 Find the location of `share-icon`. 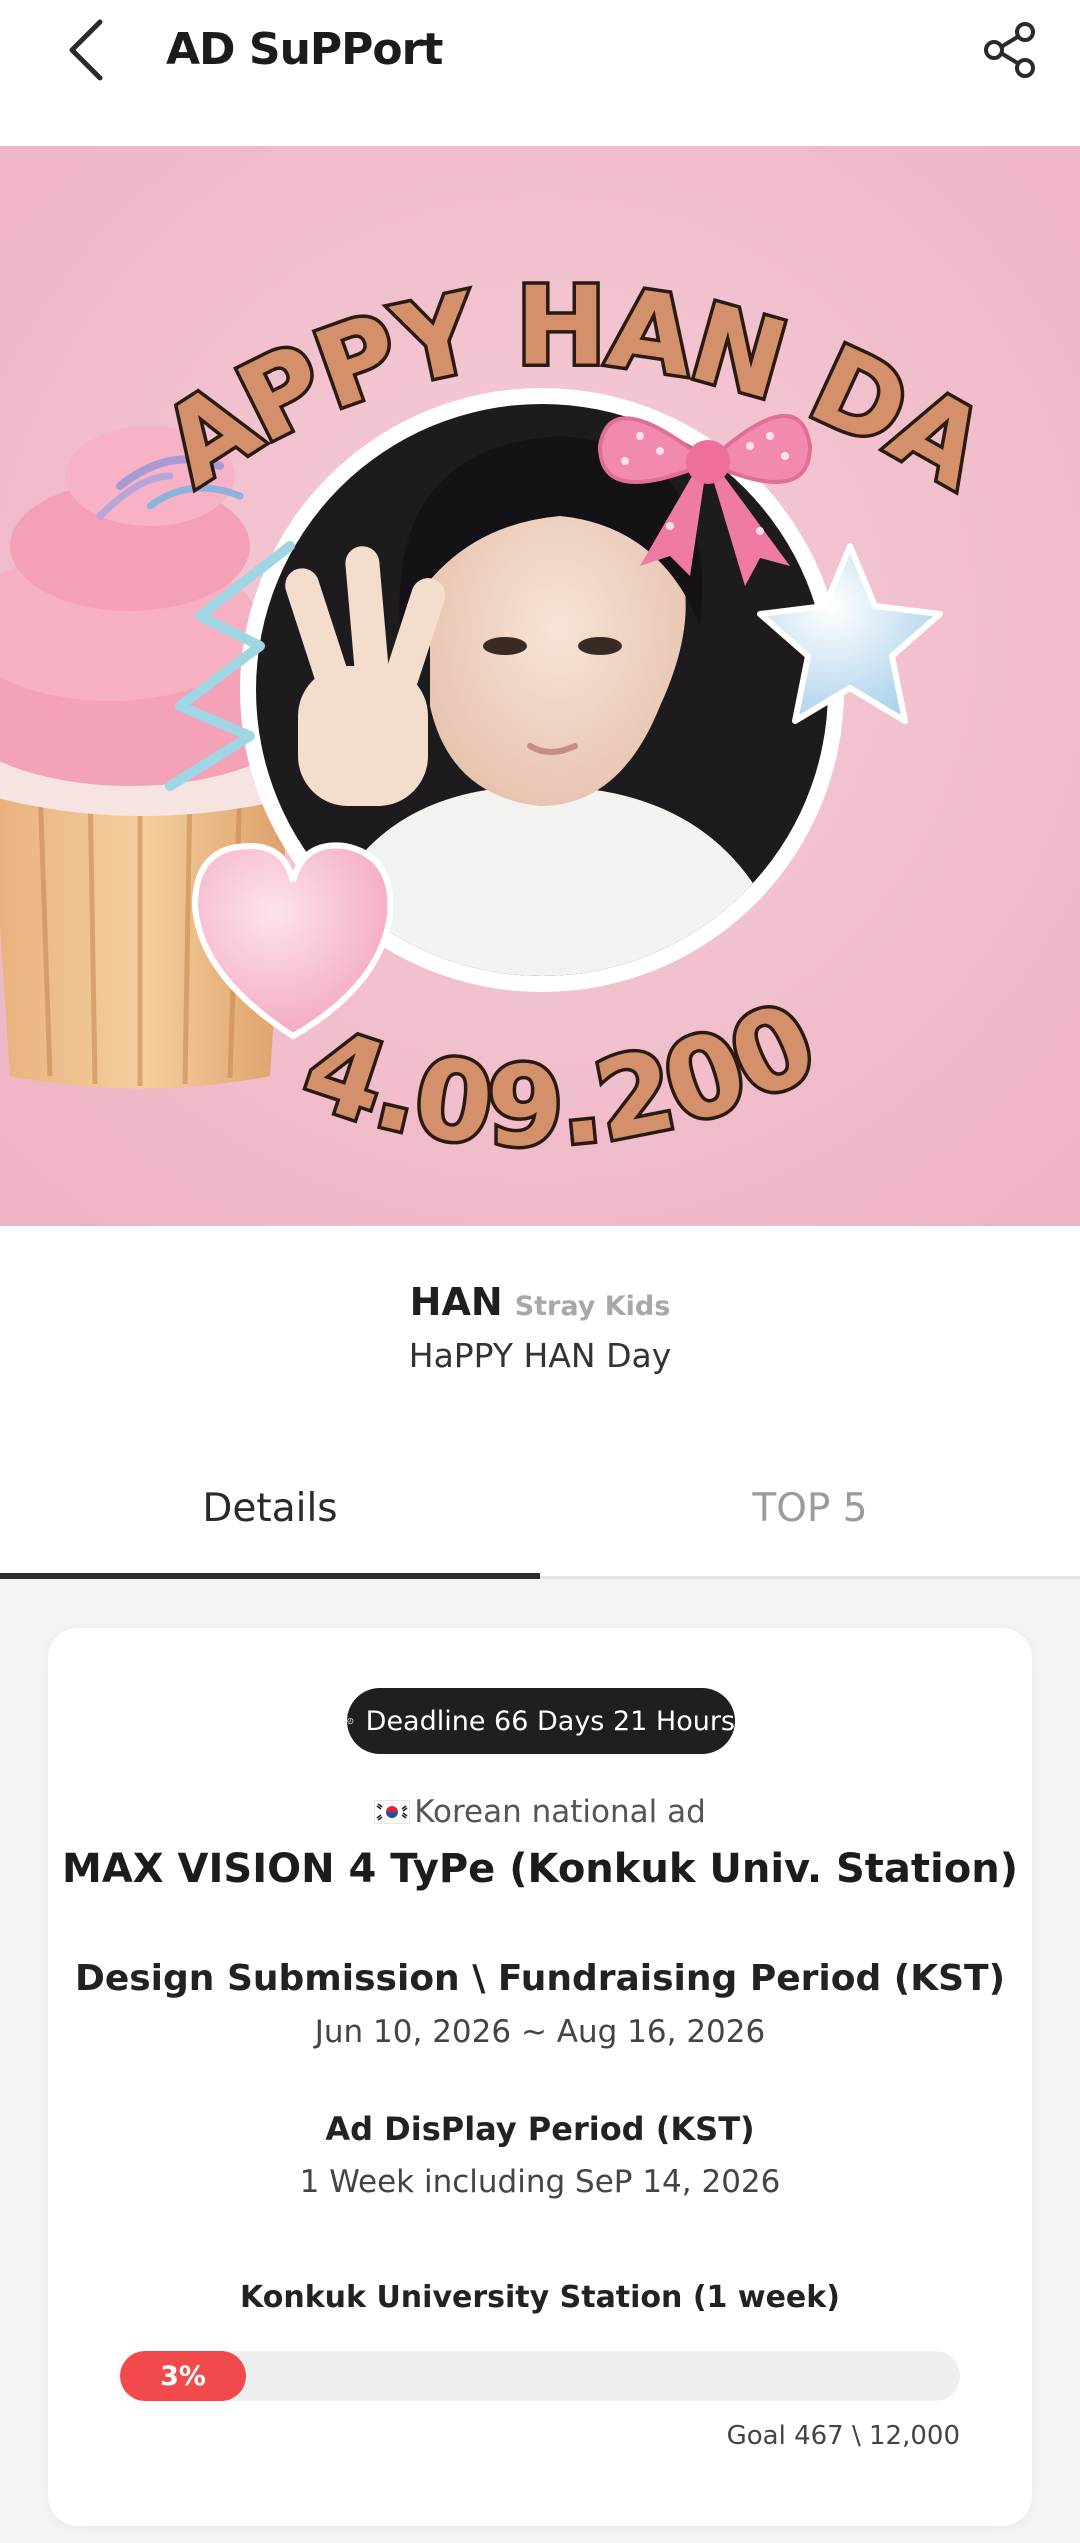

share-icon is located at coordinates (1009, 50).